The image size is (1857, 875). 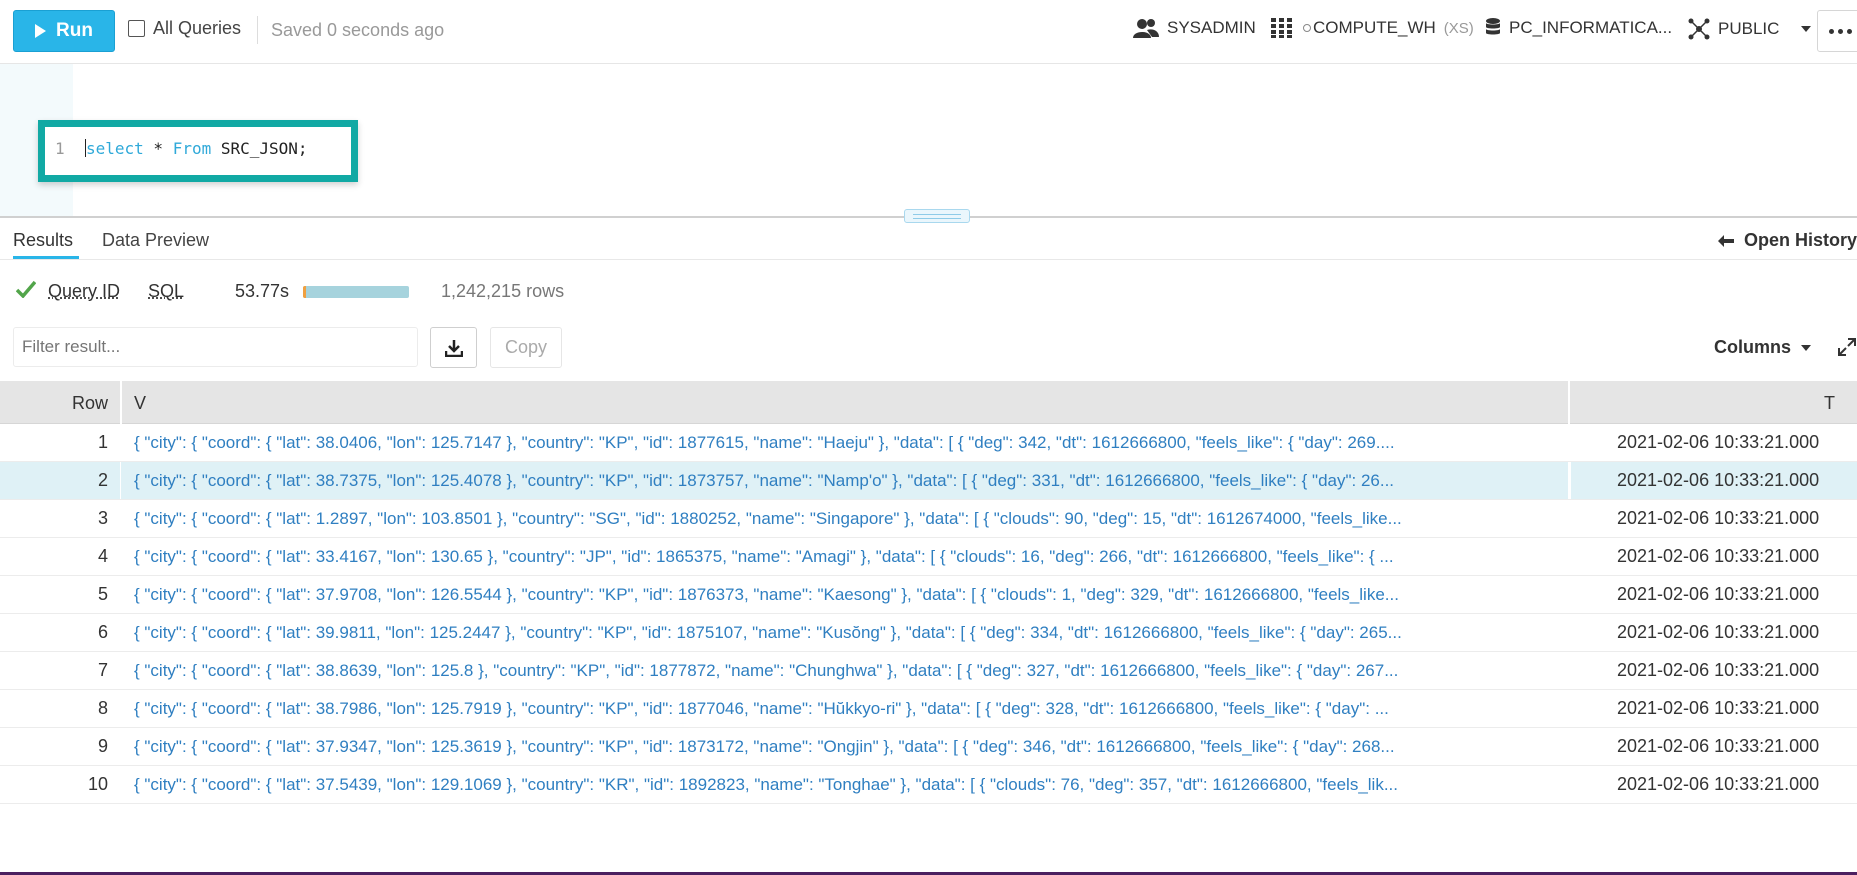 I want to click on users-icon, so click(x=1146, y=28).